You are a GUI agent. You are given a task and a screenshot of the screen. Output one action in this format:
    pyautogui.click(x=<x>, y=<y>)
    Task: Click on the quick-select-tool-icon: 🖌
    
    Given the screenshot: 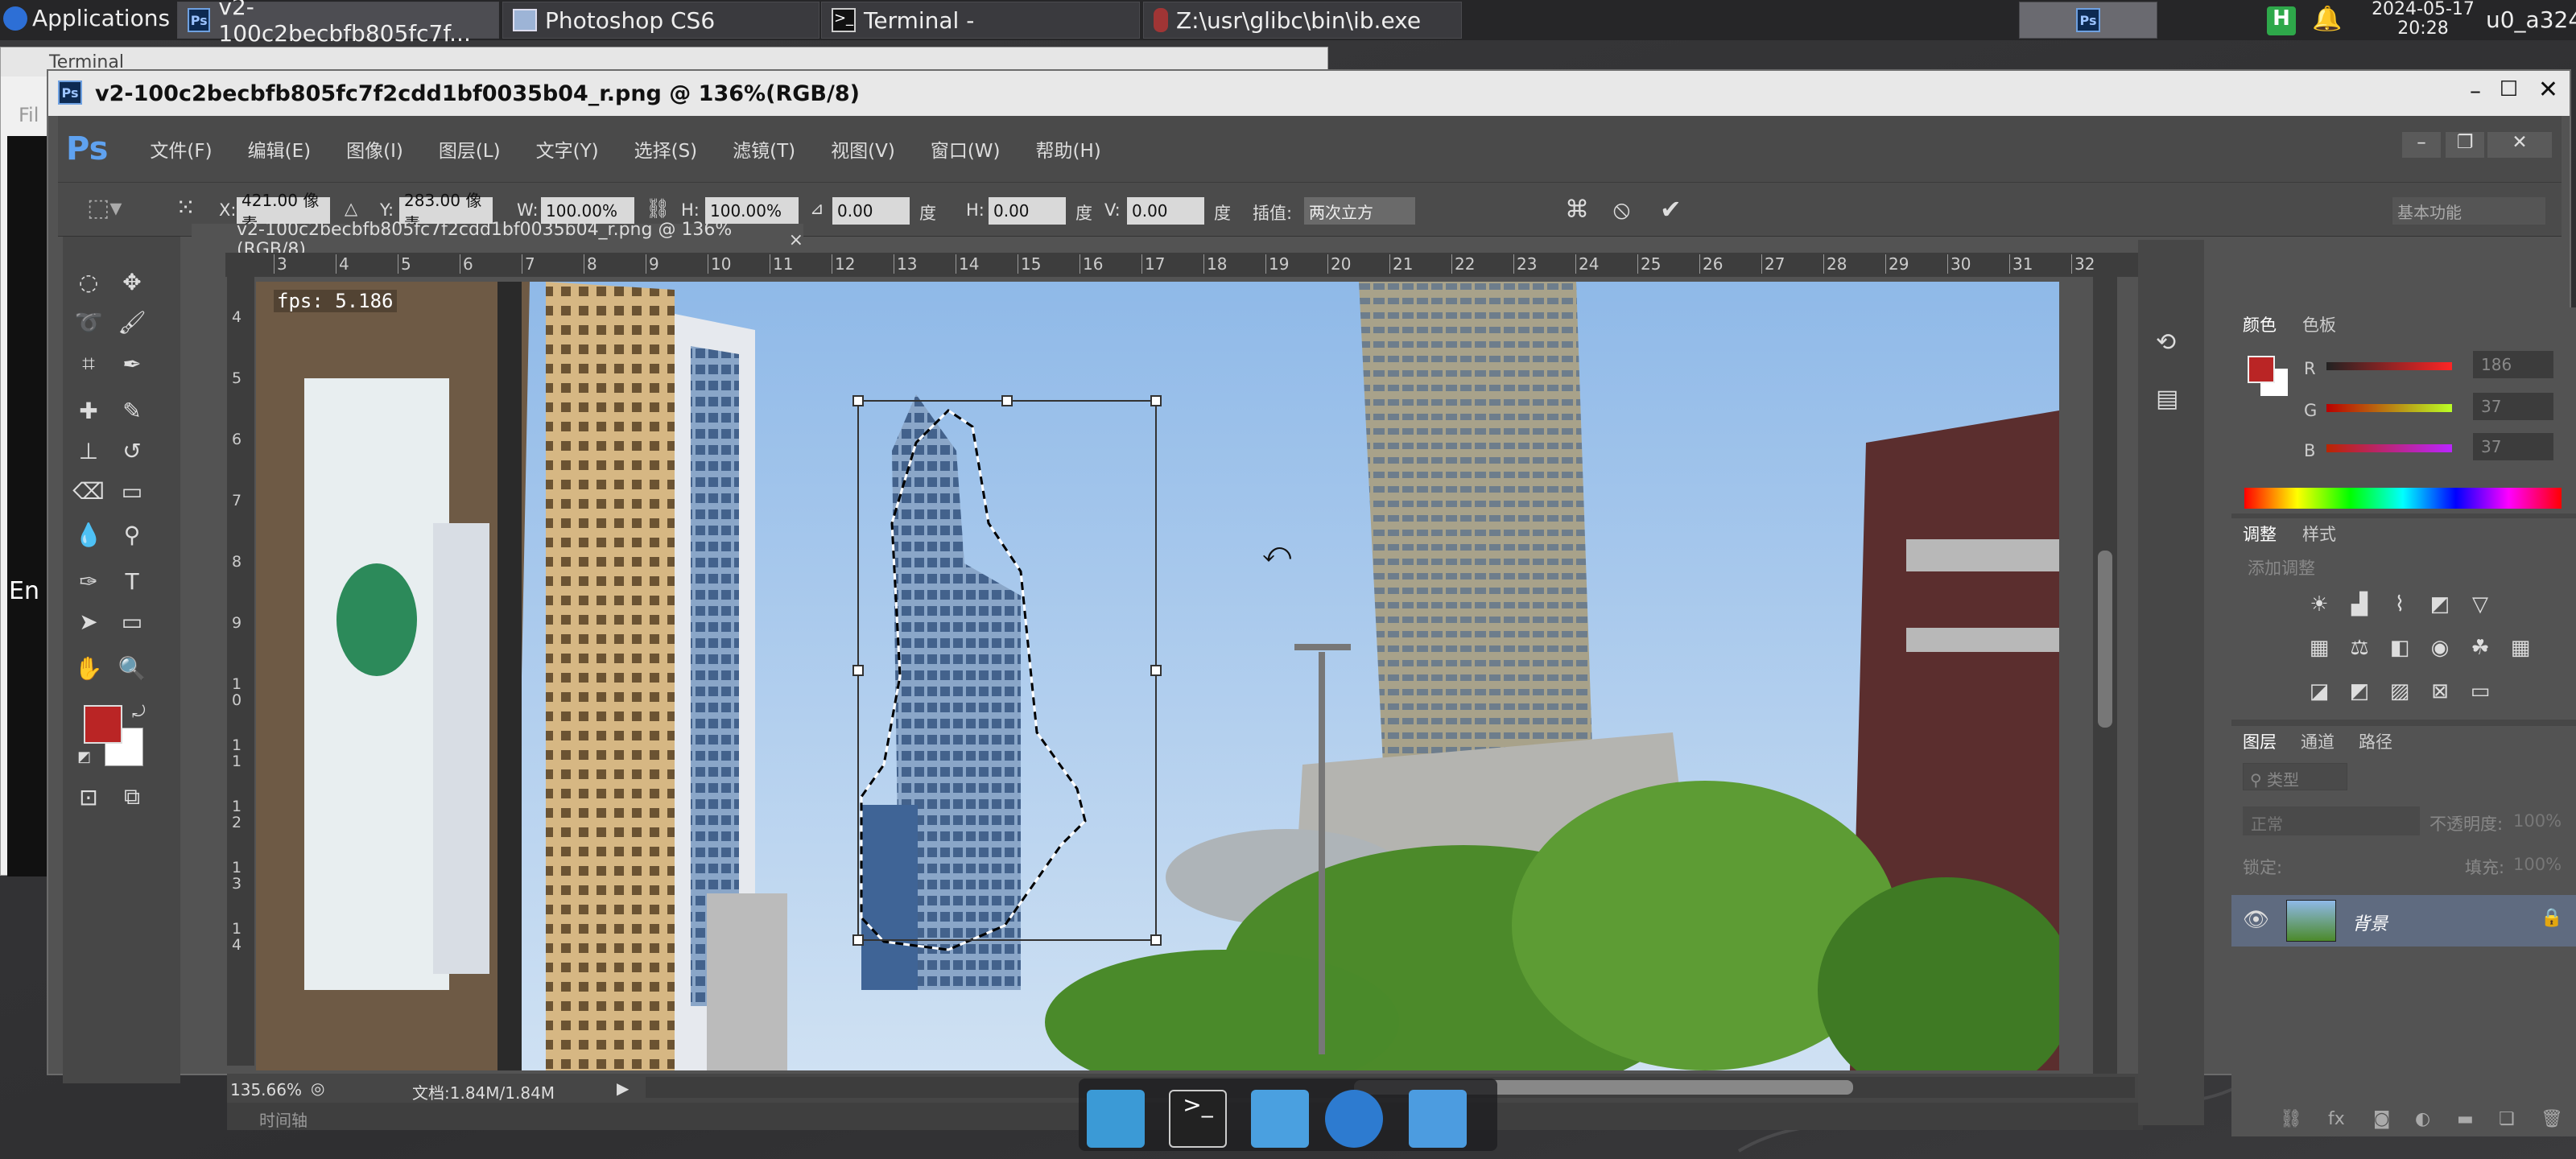 What is the action you would take?
    pyautogui.click(x=132, y=322)
    